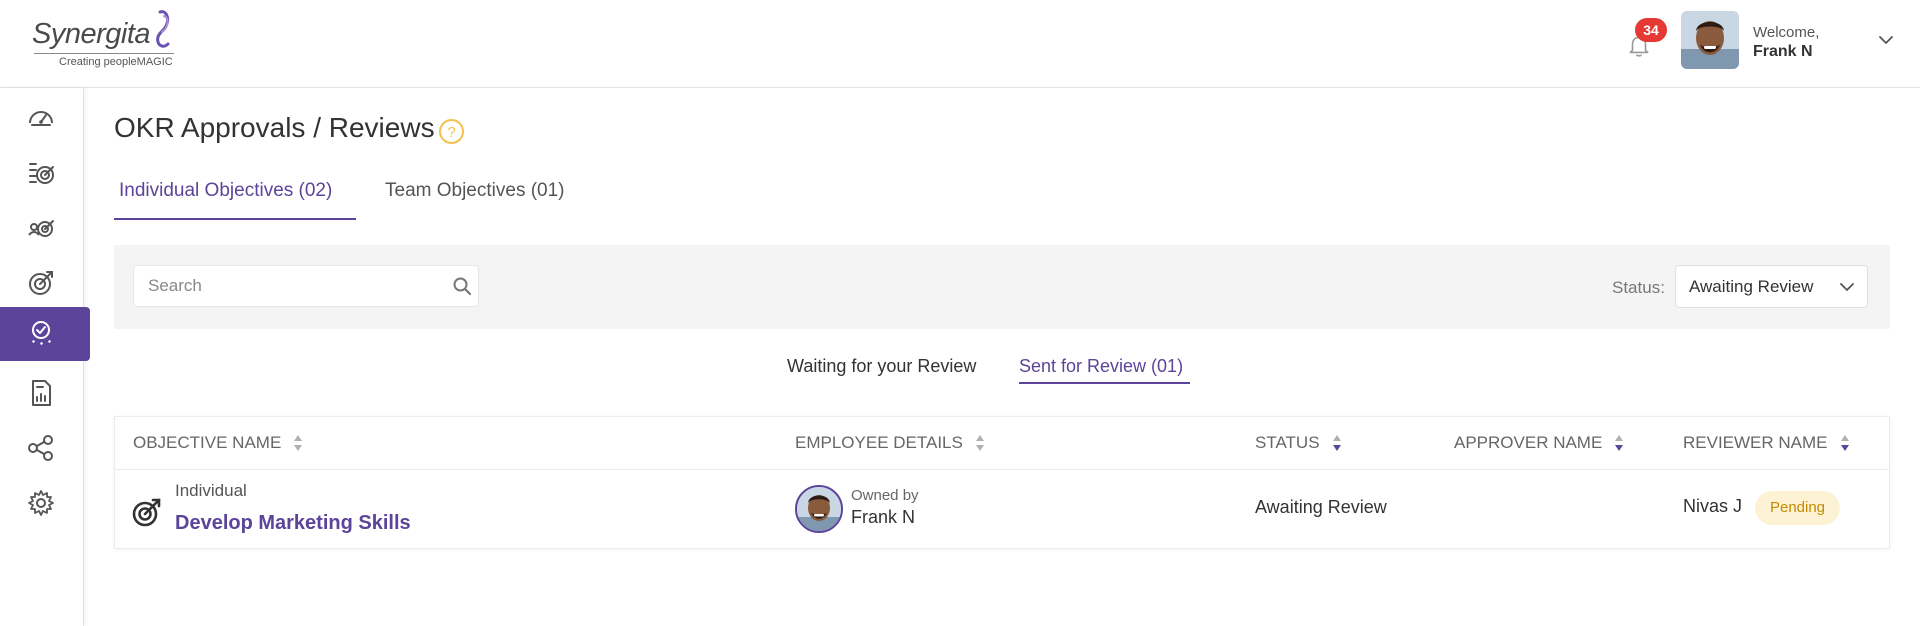 The image size is (1920, 626). What do you see at coordinates (1847, 287) in the screenshot?
I see `chevron-down-icon` at bounding box center [1847, 287].